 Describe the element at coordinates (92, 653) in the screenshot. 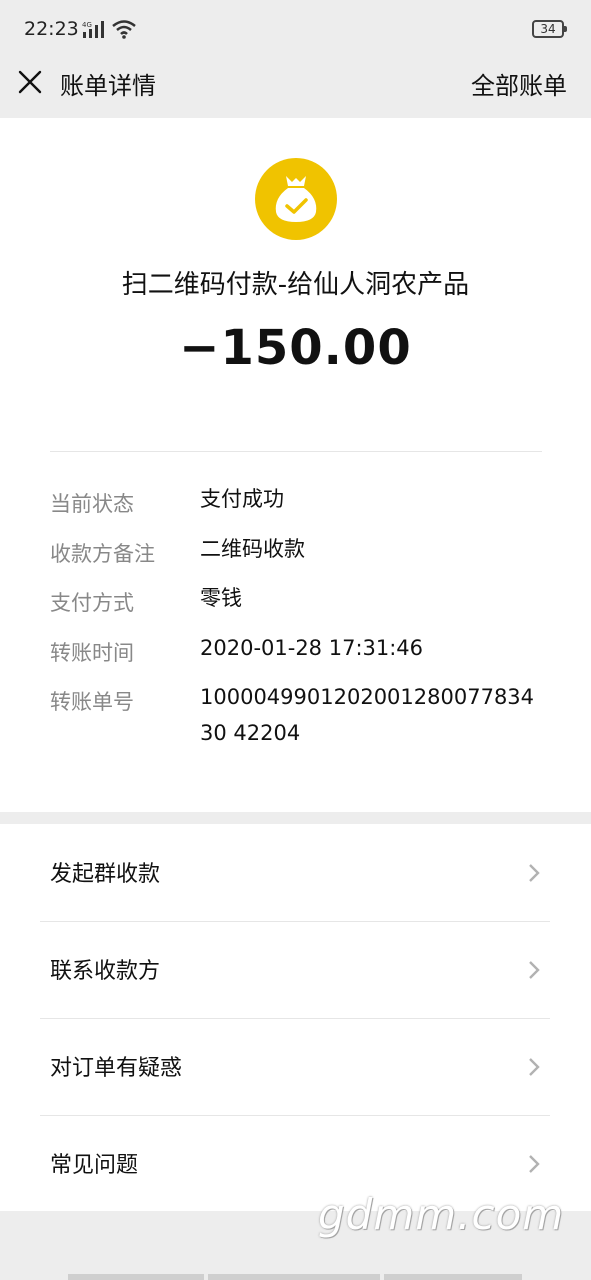

I see `detail-label: 转账时间` at that location.